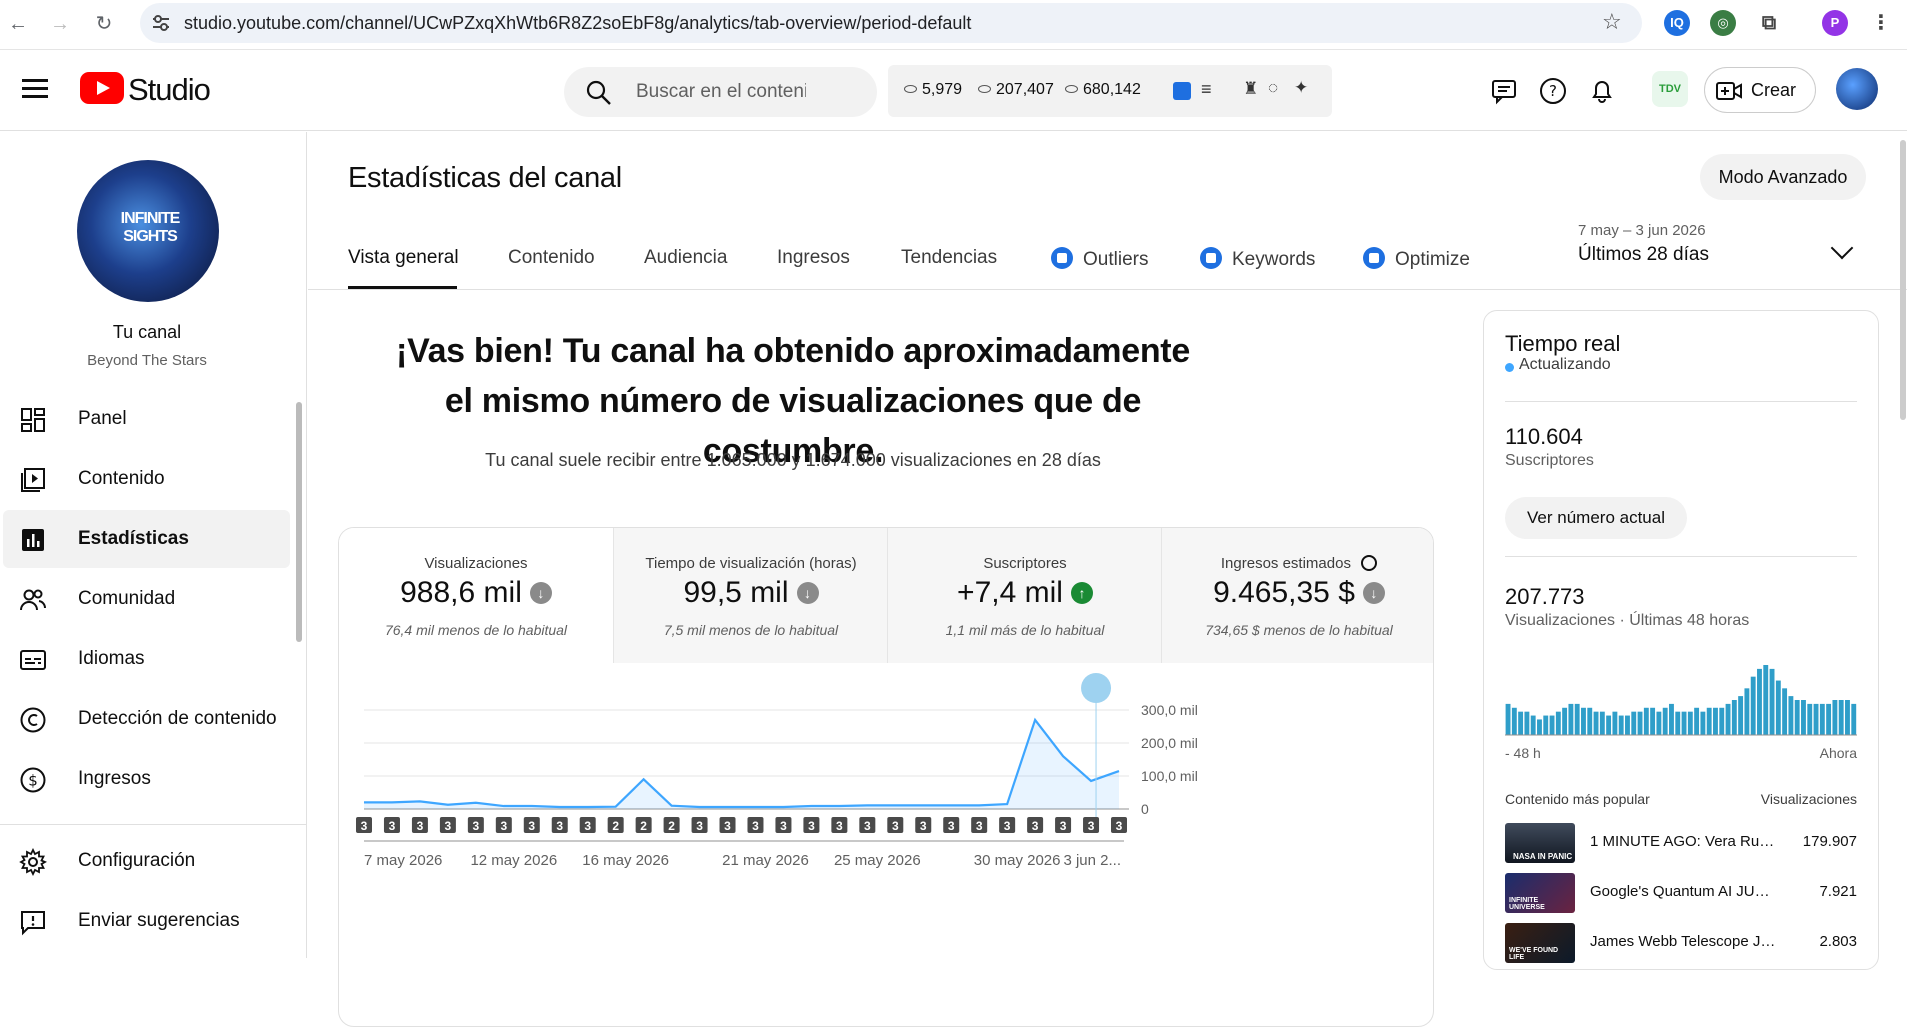 The width and height of the screenshot is (1907, 1027). I want to click on notifications-bell-icon, so click(1602, 91).